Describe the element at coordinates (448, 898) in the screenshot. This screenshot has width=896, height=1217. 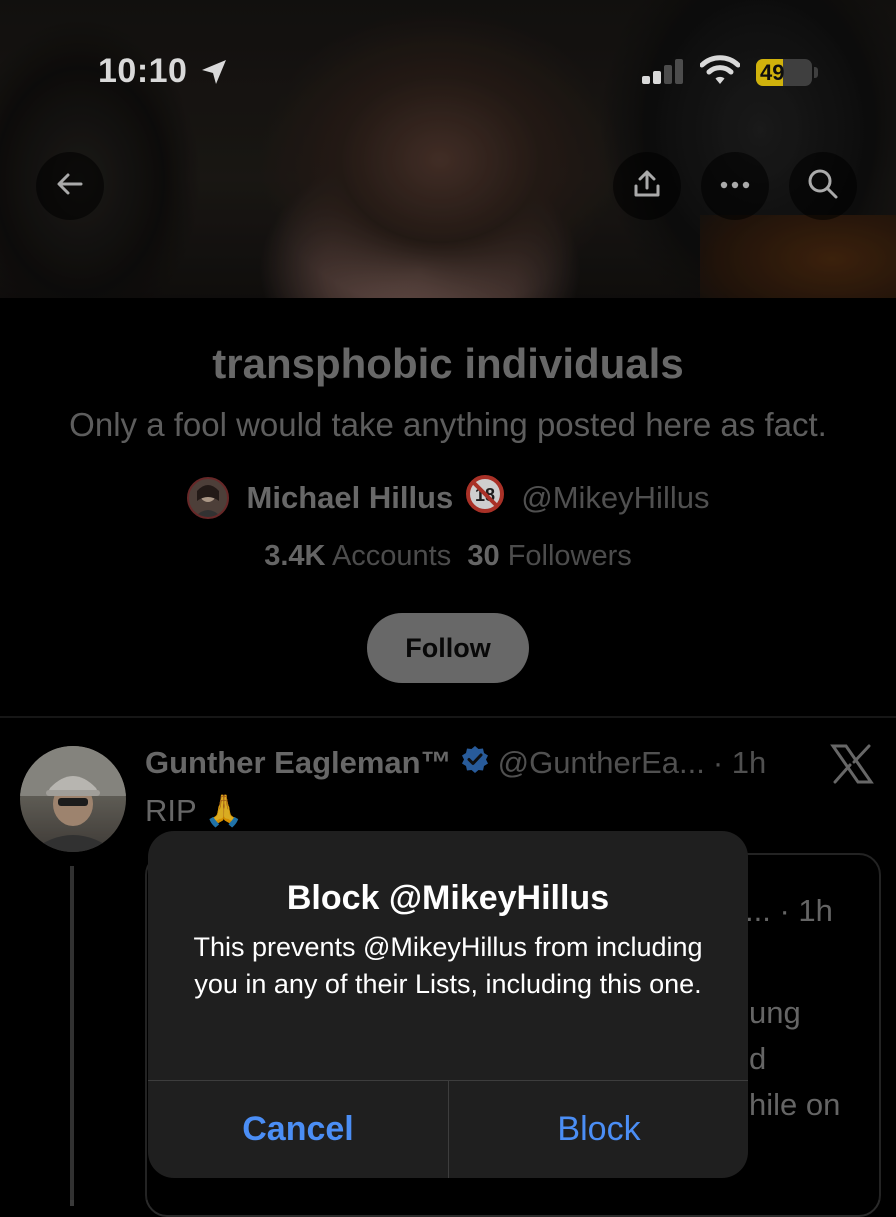
I see `dialog-title: Block @MikeyHillus` at that location.